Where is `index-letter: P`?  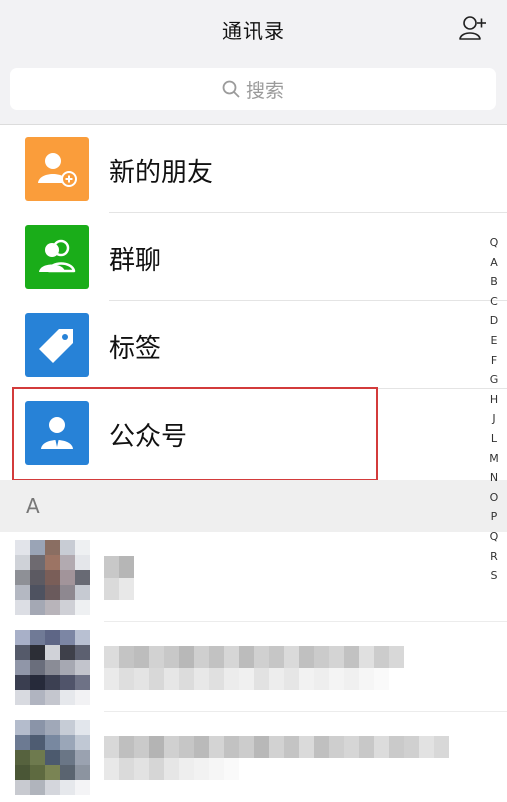 index-letter: P is located at coordinates (494, 517).